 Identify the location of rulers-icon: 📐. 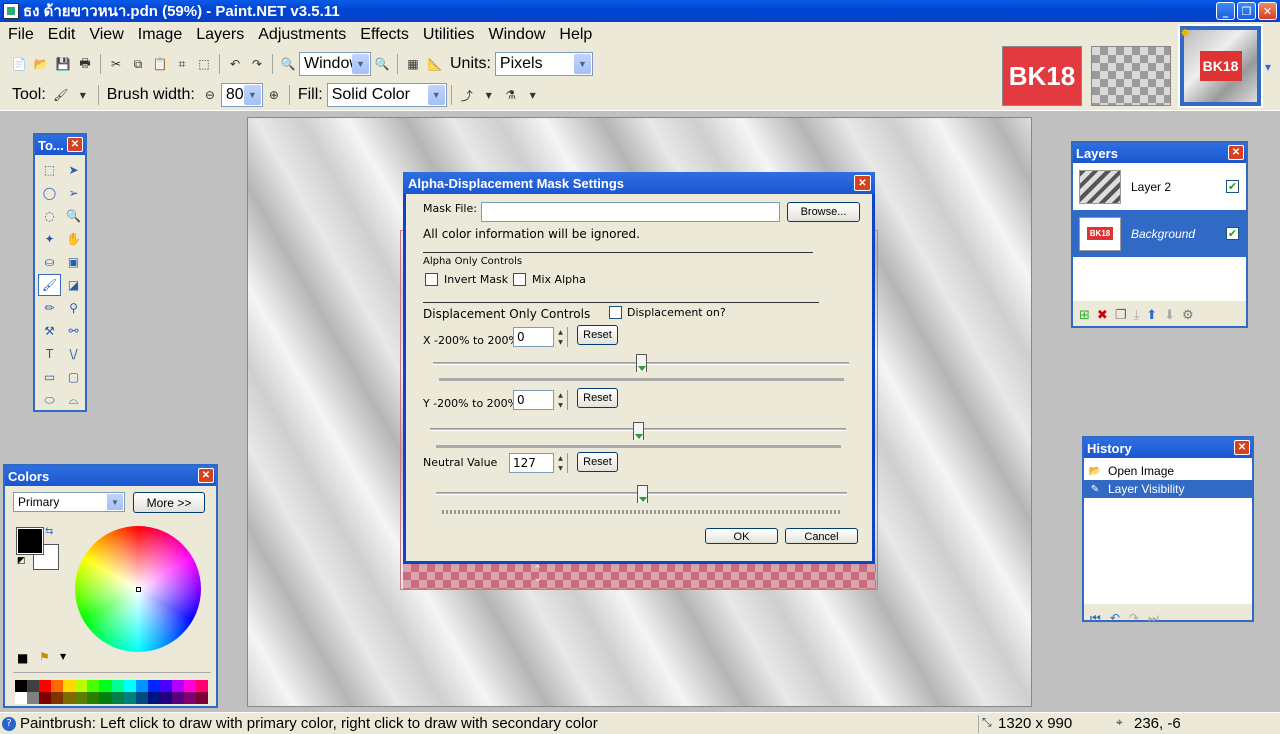
(435, 64).